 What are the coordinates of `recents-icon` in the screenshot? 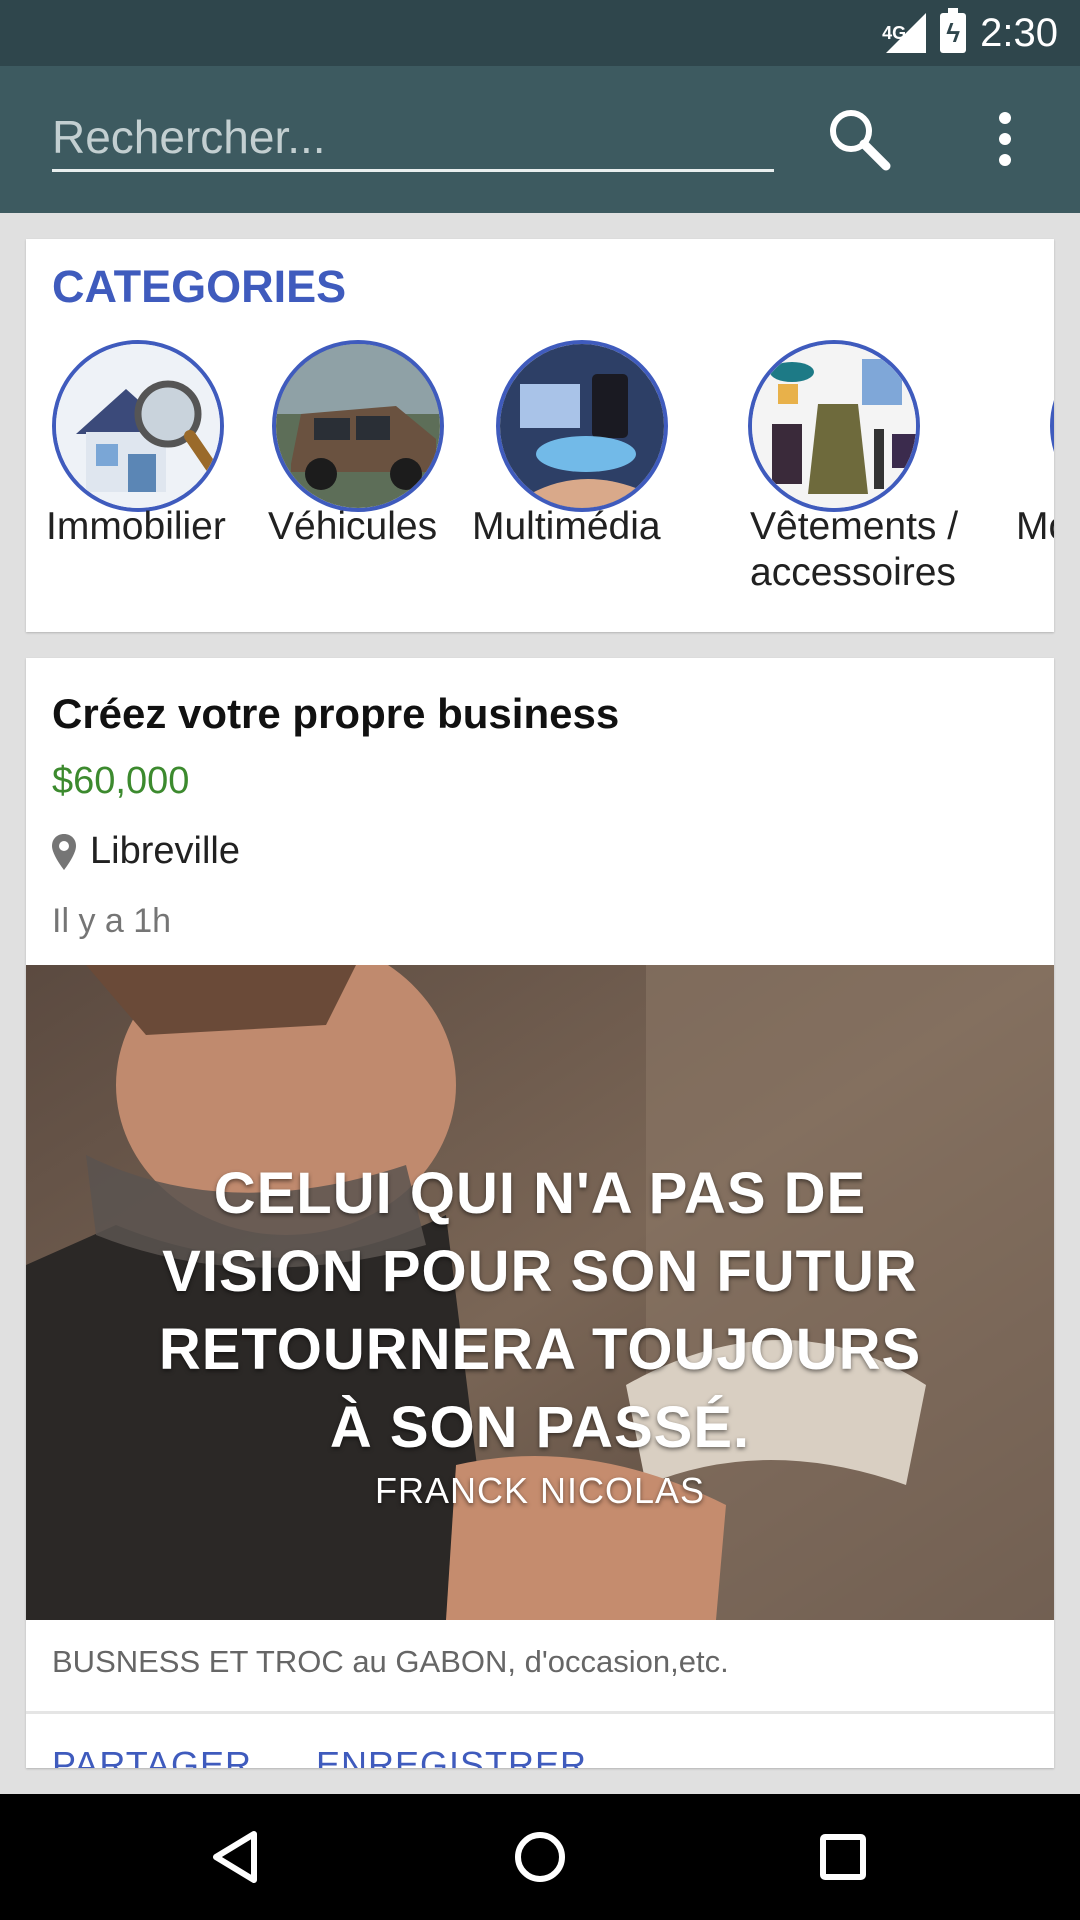 It's located at (843, 1857).